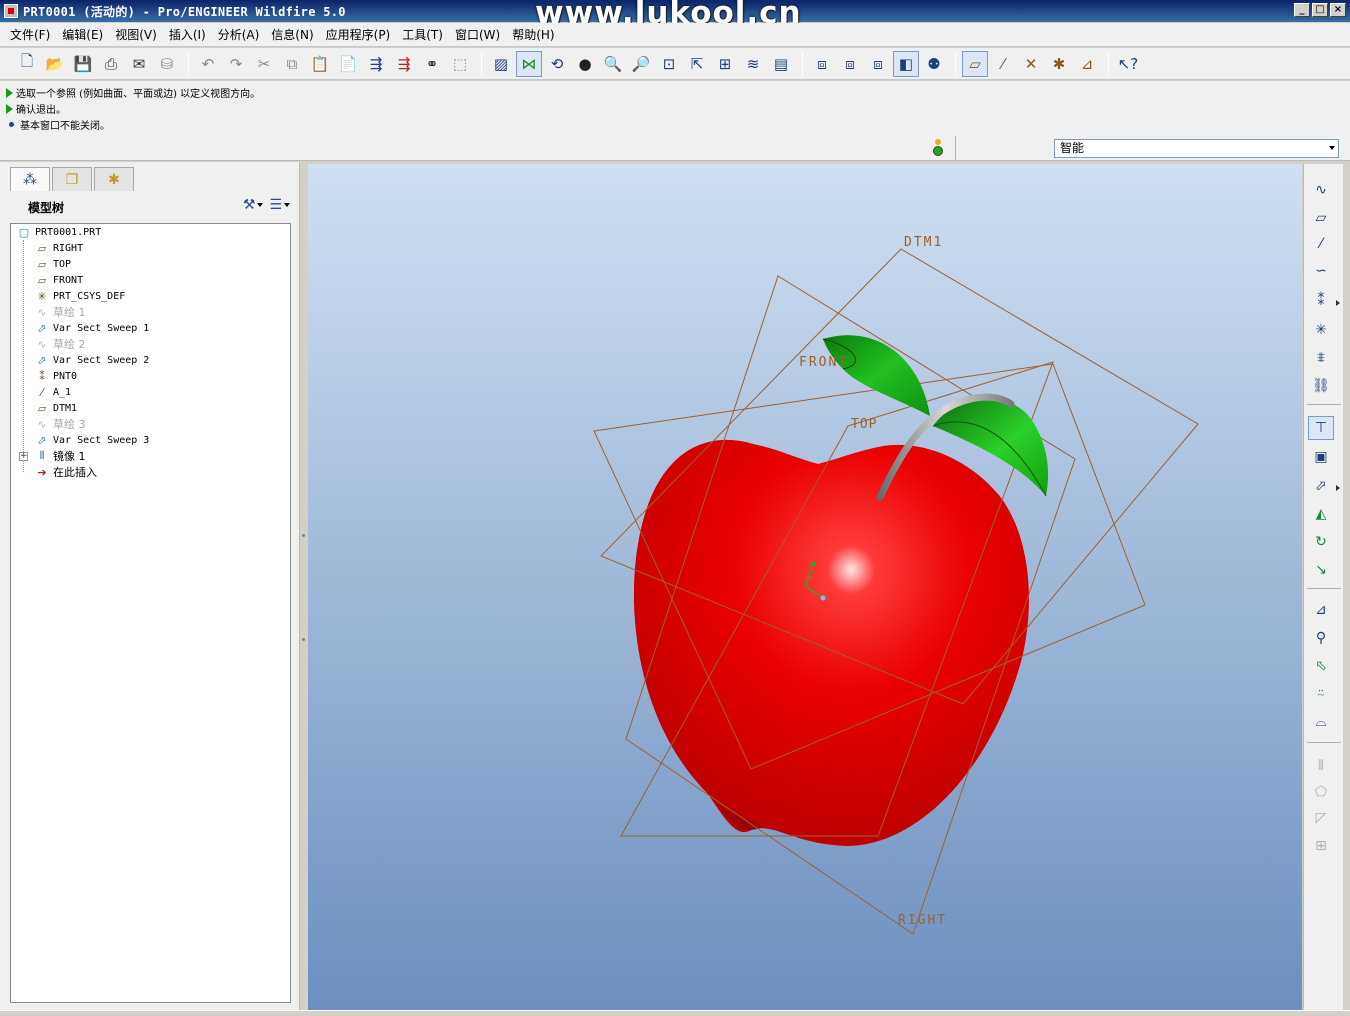  Describe the element at coordinates (1059, 64) in the screenshot. I see `csys-display-icon: ✱` at that location.